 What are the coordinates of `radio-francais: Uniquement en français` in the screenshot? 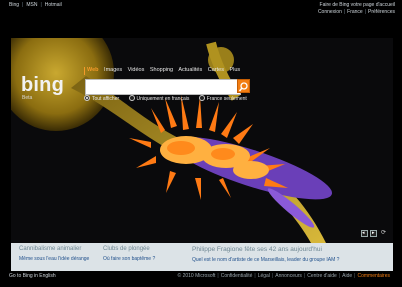 It's located at (159, 98).